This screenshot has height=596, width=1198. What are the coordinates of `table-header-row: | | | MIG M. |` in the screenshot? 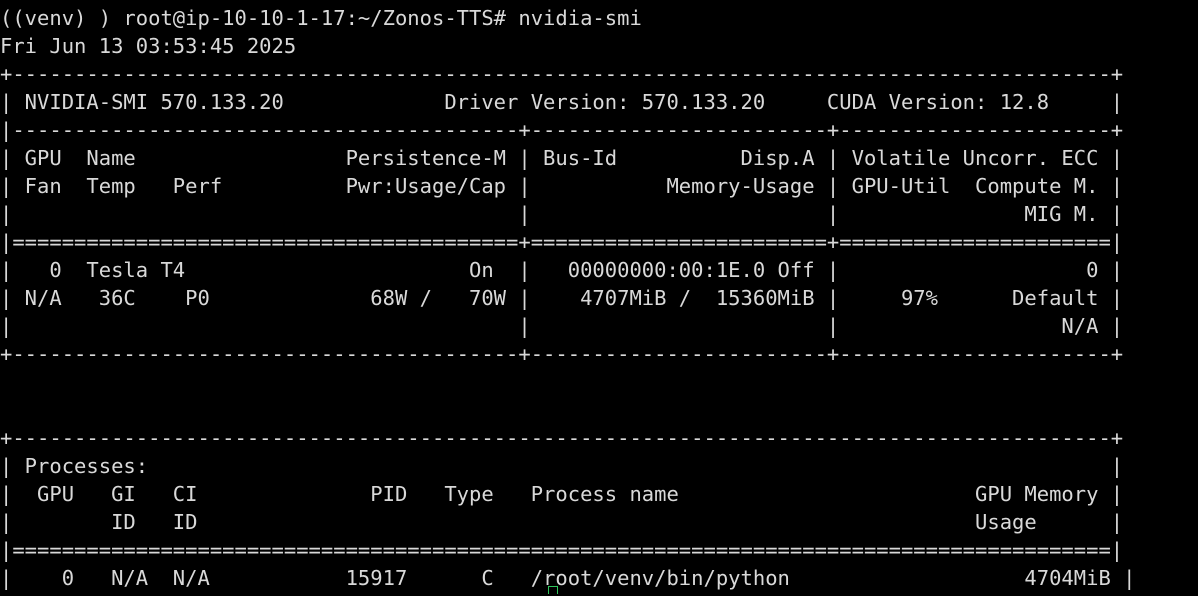 It's located at (562, 214).